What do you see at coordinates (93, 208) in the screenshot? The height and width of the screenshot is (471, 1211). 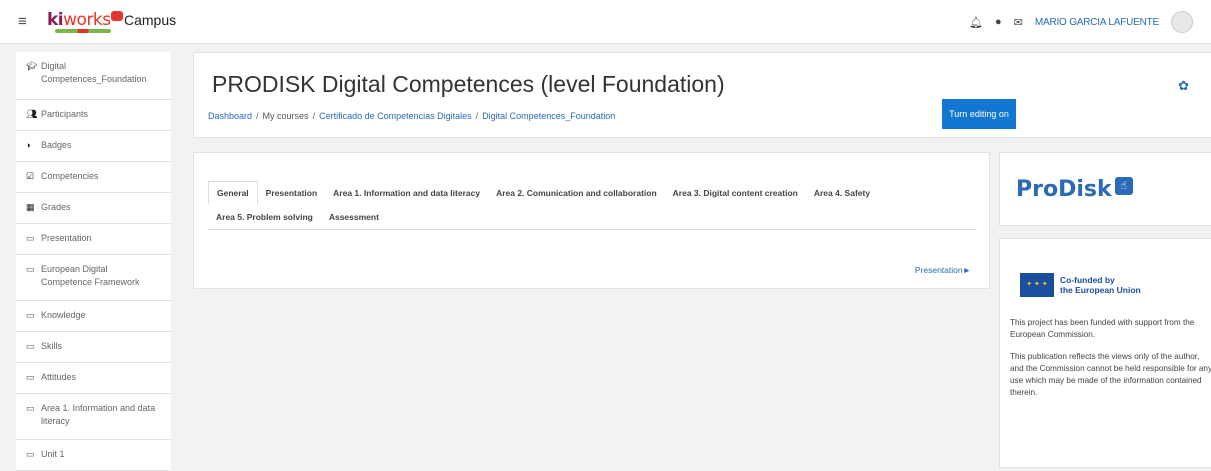 I see `sidebar-item-grades: ▦ Grades` at bounding box center [93, 208].